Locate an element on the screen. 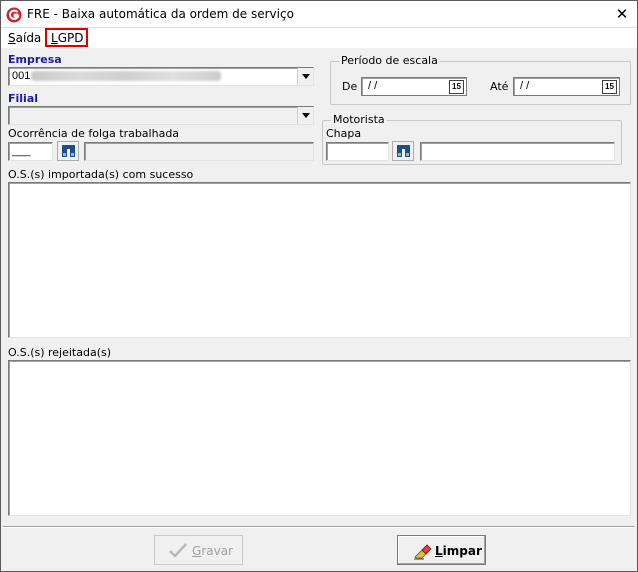 The width and height of the screenshot is (638, 572). de-label: De is located at coordinates (350, 86).